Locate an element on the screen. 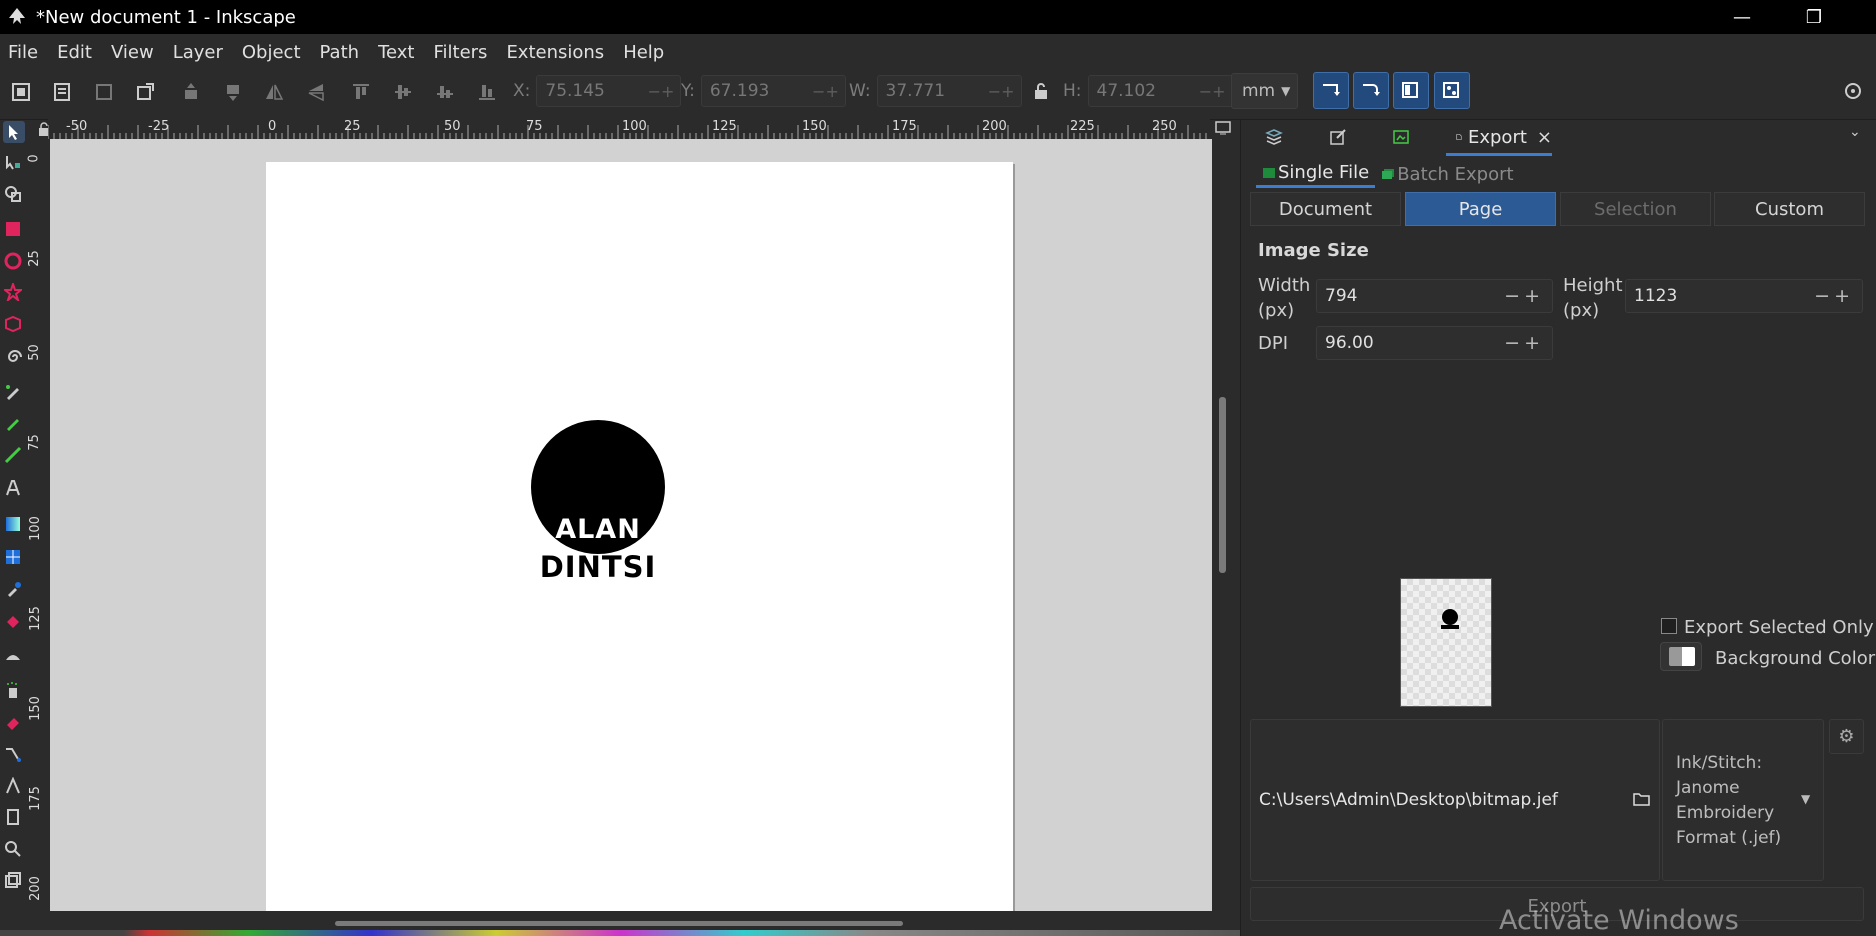  tab-export: Export × is located at coordinates (1499, 138).